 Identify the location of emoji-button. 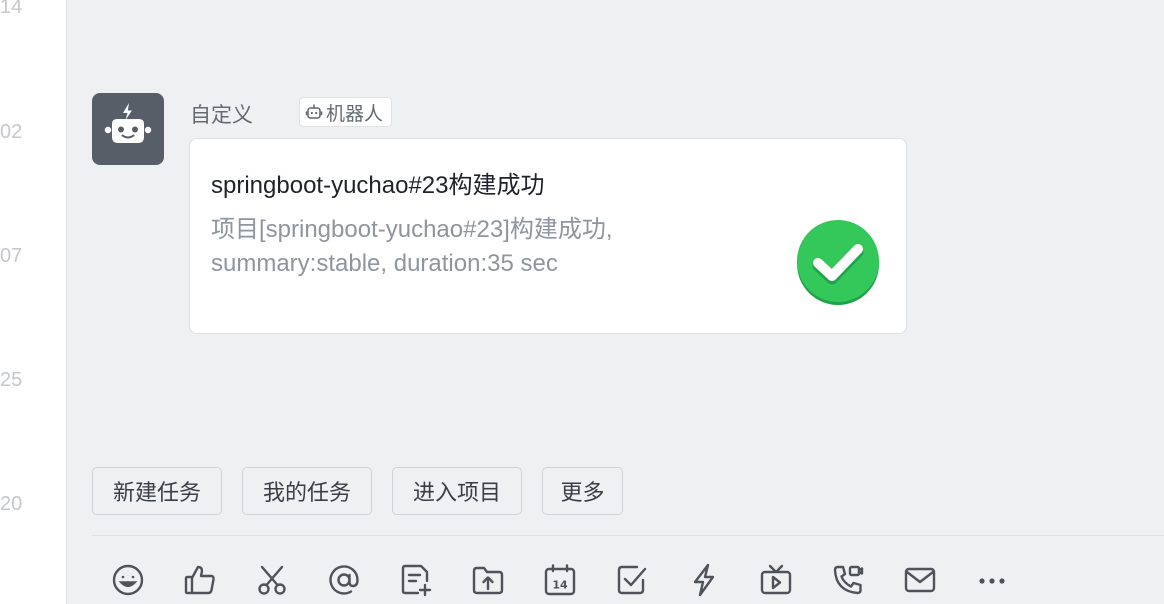
(128, 580).